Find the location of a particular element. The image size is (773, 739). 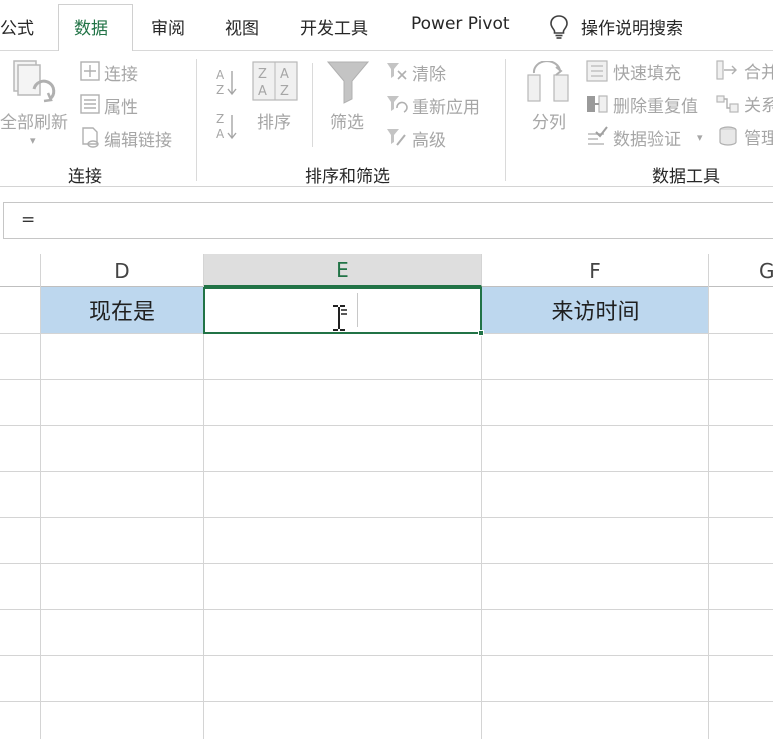

column-header-d: D is located at coordinates (122, 270).